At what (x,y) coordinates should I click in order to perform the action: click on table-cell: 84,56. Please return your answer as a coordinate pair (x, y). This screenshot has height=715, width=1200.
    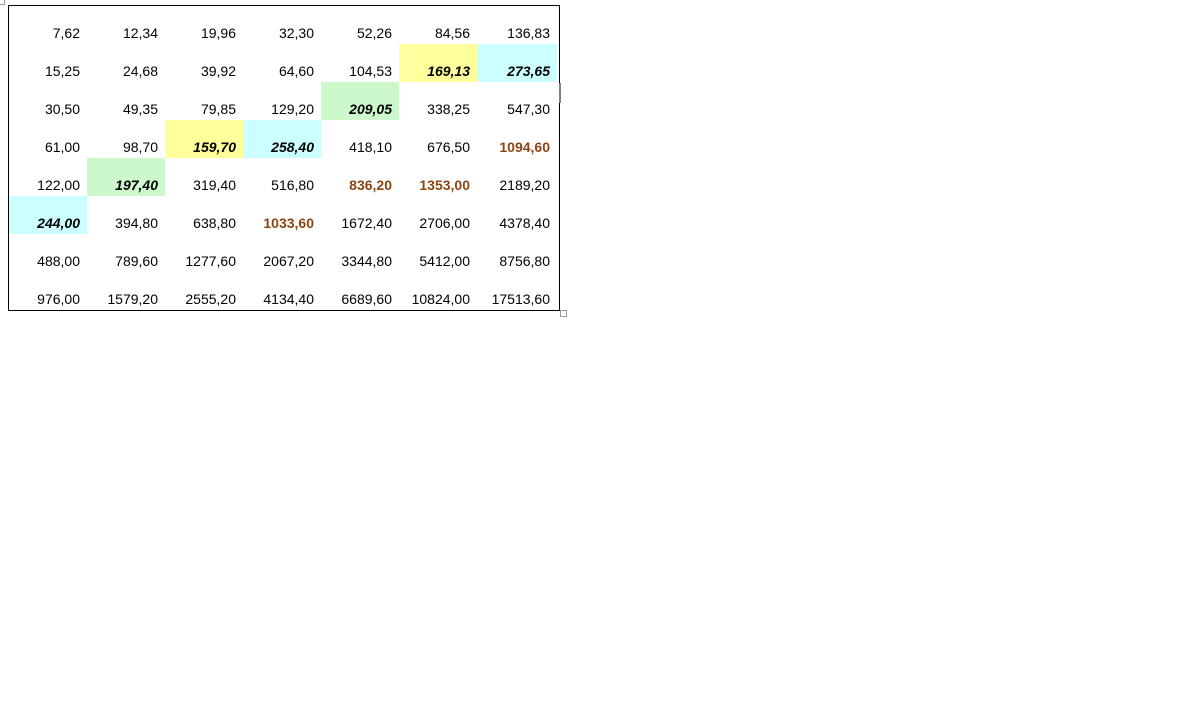
    Looking at the image, I should click on (438, 25).